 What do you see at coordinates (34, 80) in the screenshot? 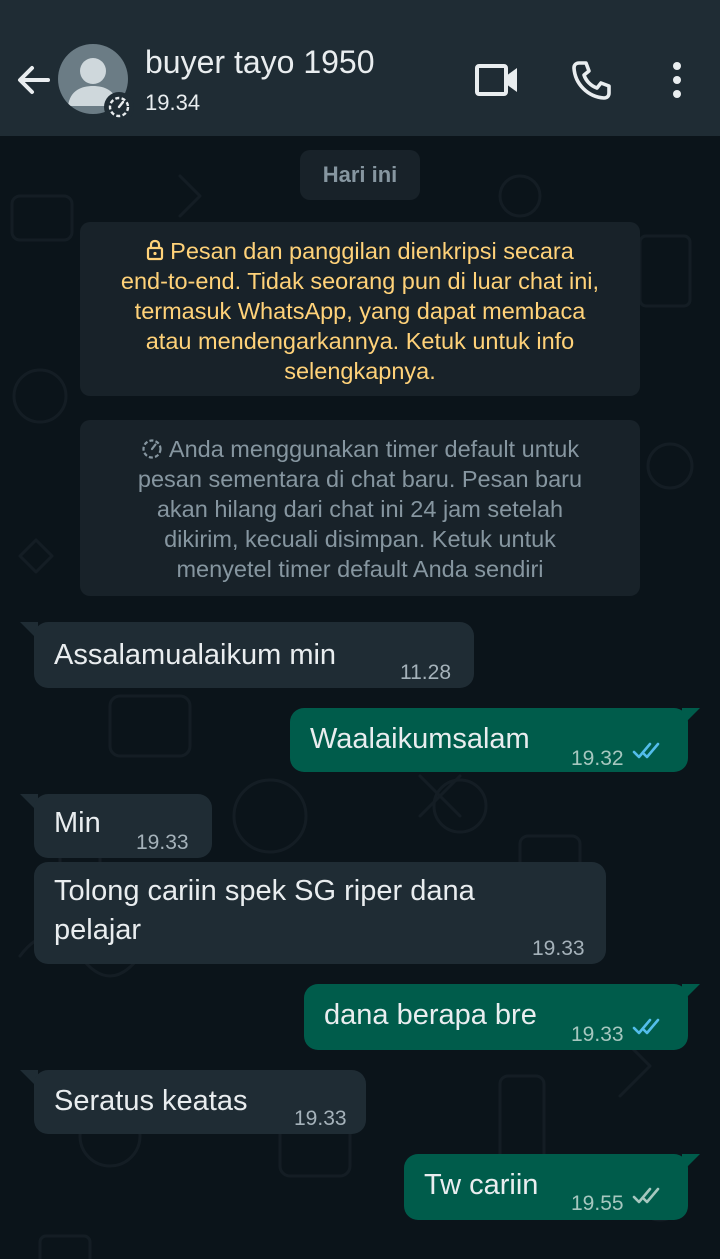
I see `back-arrow-icon` at bounding box center [34, 80].